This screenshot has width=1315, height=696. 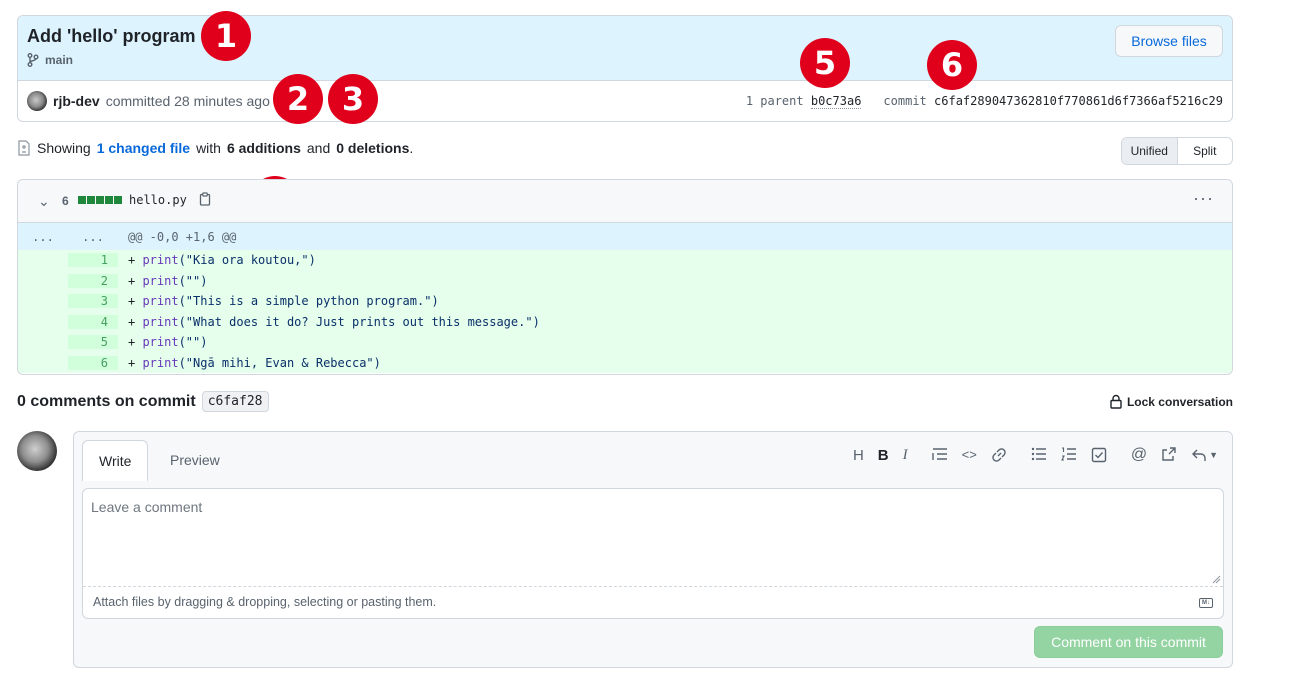 I want to click on file-name: hello.py, so click(x=158, y=200).